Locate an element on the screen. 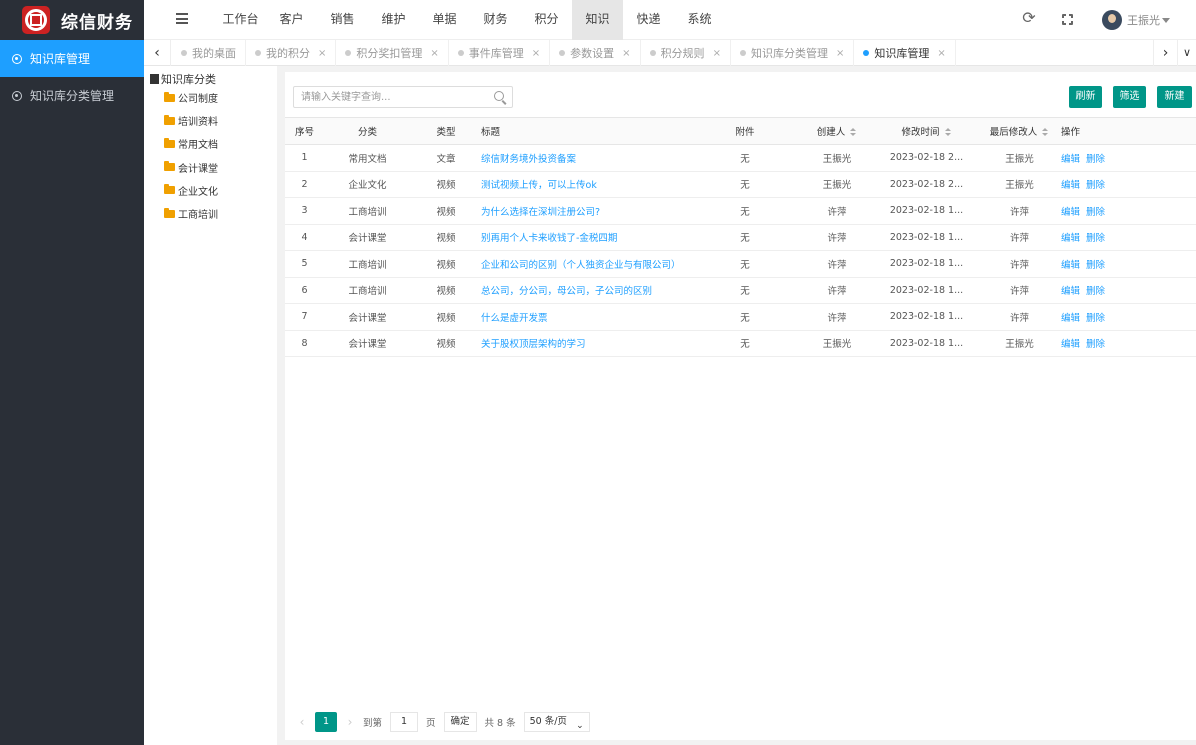  sidebar-item: 知识库分类管理 is located at coordinates (72, 95).